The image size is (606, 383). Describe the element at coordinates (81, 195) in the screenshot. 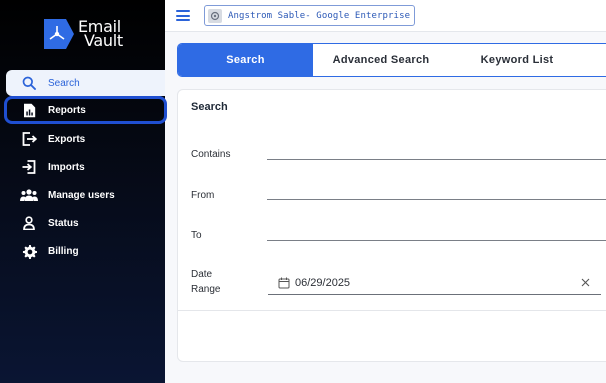

I see `sidebar-item-label: Manage users` at that location.